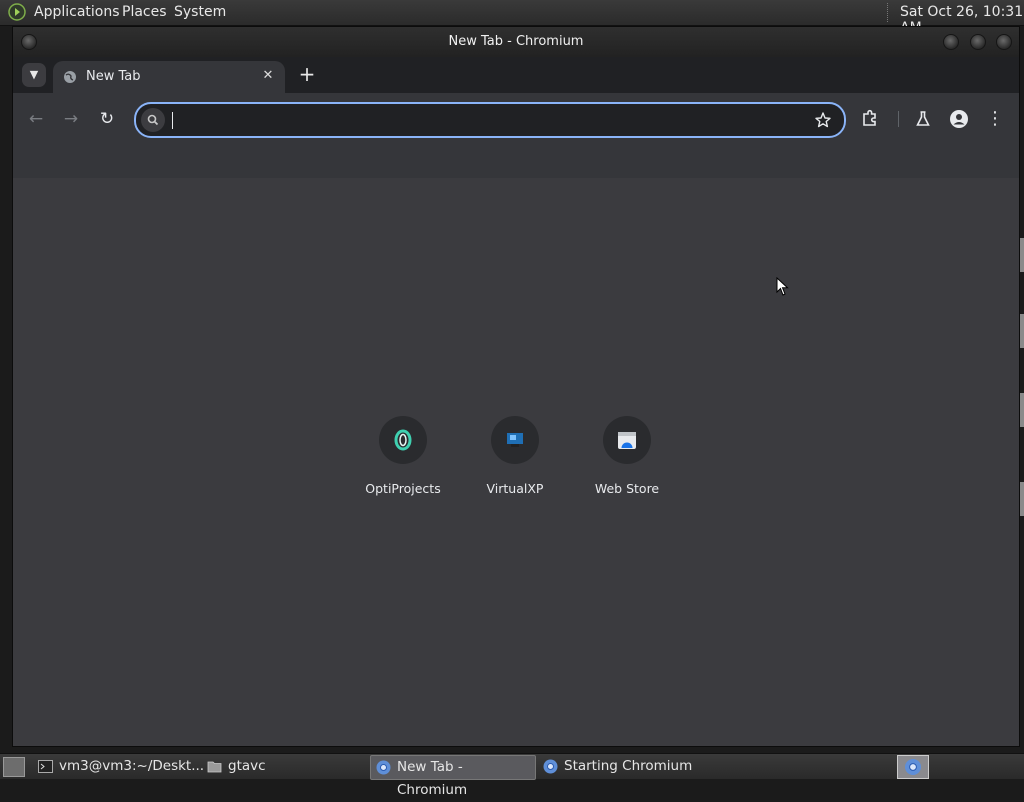 The image size is (1024, 802). Describe the element at coordinates (169, 77) in the screenshot. I see `tab-new-tab: New Tab ✕` at that location.